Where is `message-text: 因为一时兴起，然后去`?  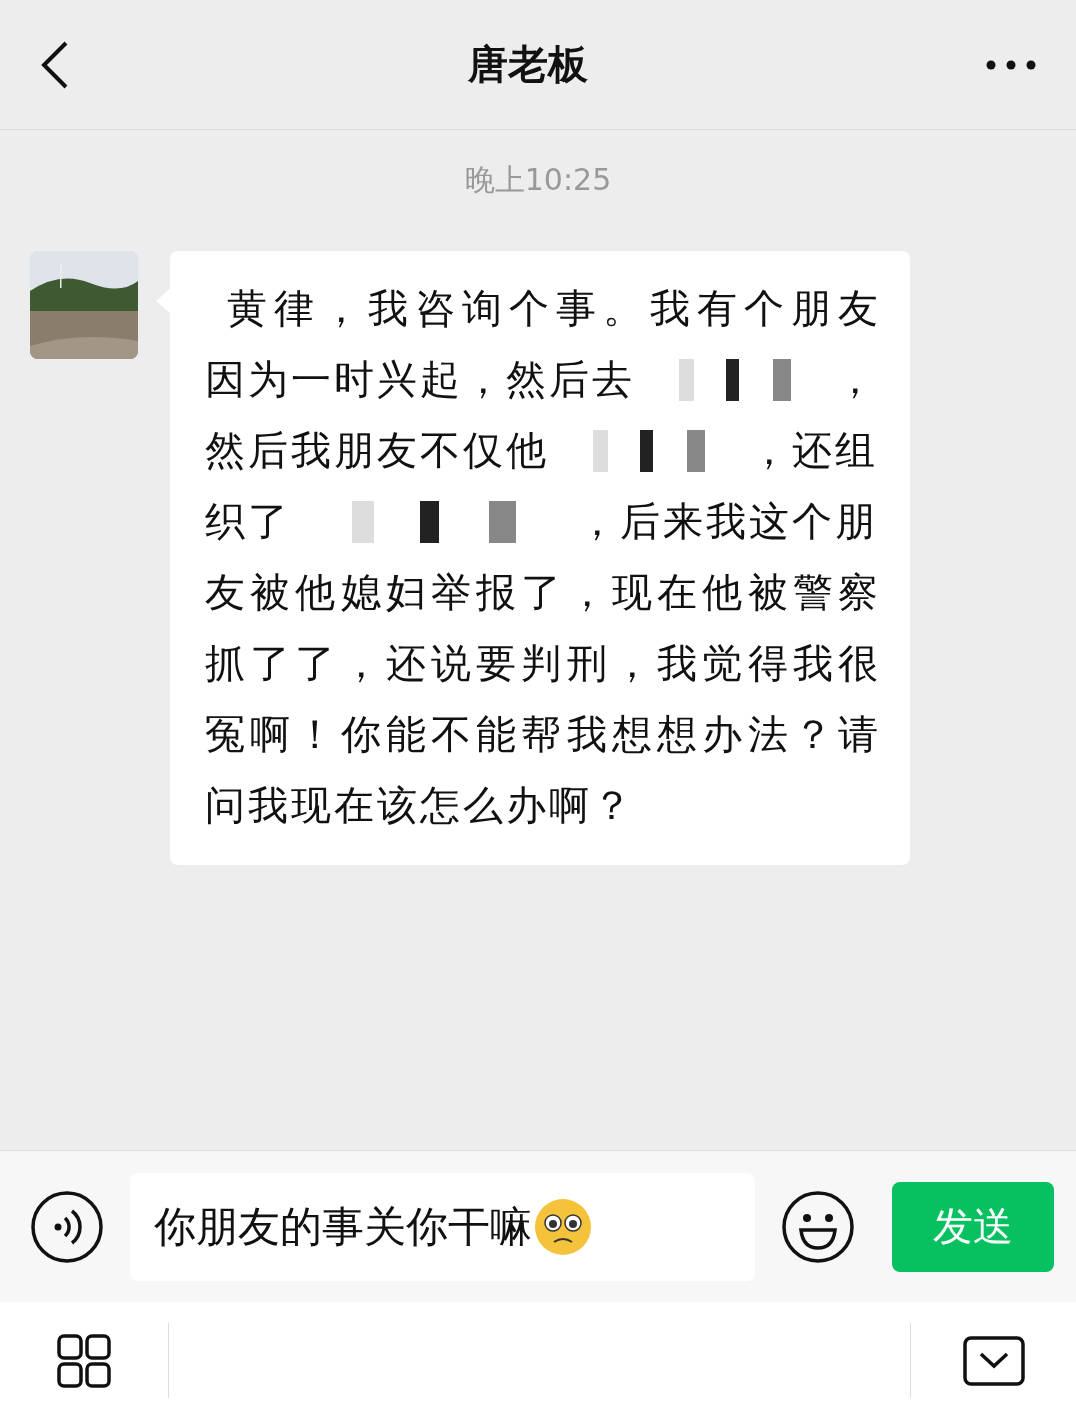
message-text: 因为一时兴起，然后去 is located at coordinates (420, 379).